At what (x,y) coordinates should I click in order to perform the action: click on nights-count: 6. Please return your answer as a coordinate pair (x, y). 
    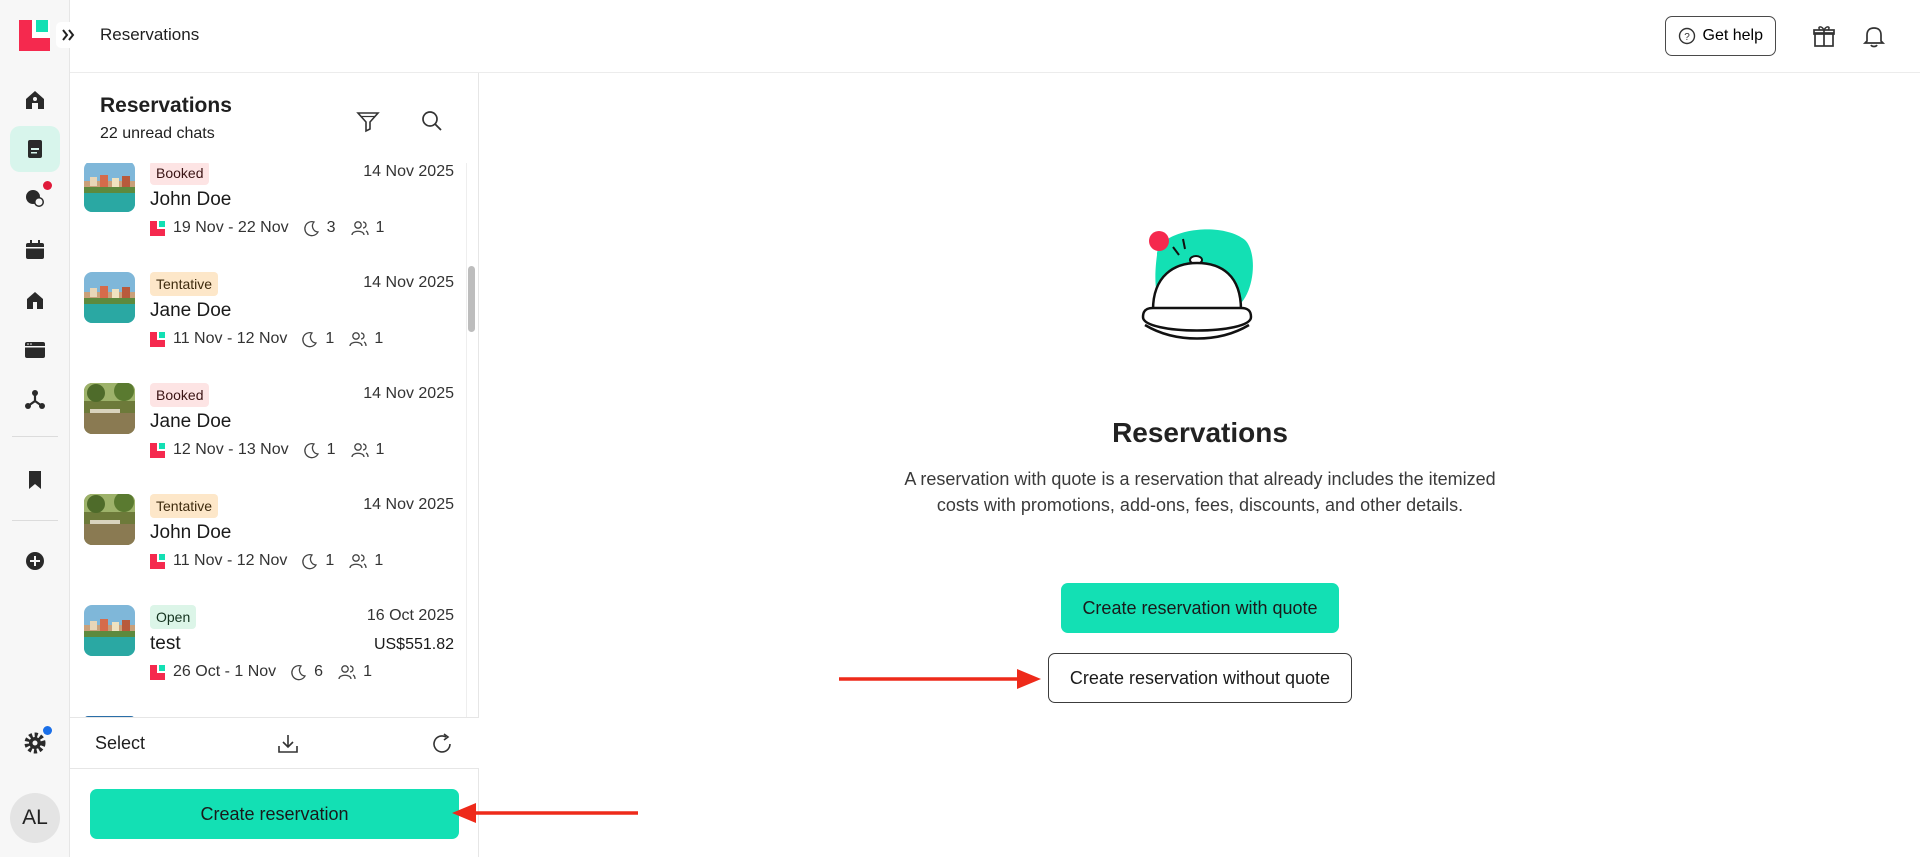
    Looking at the image, I should click on (319, 671).